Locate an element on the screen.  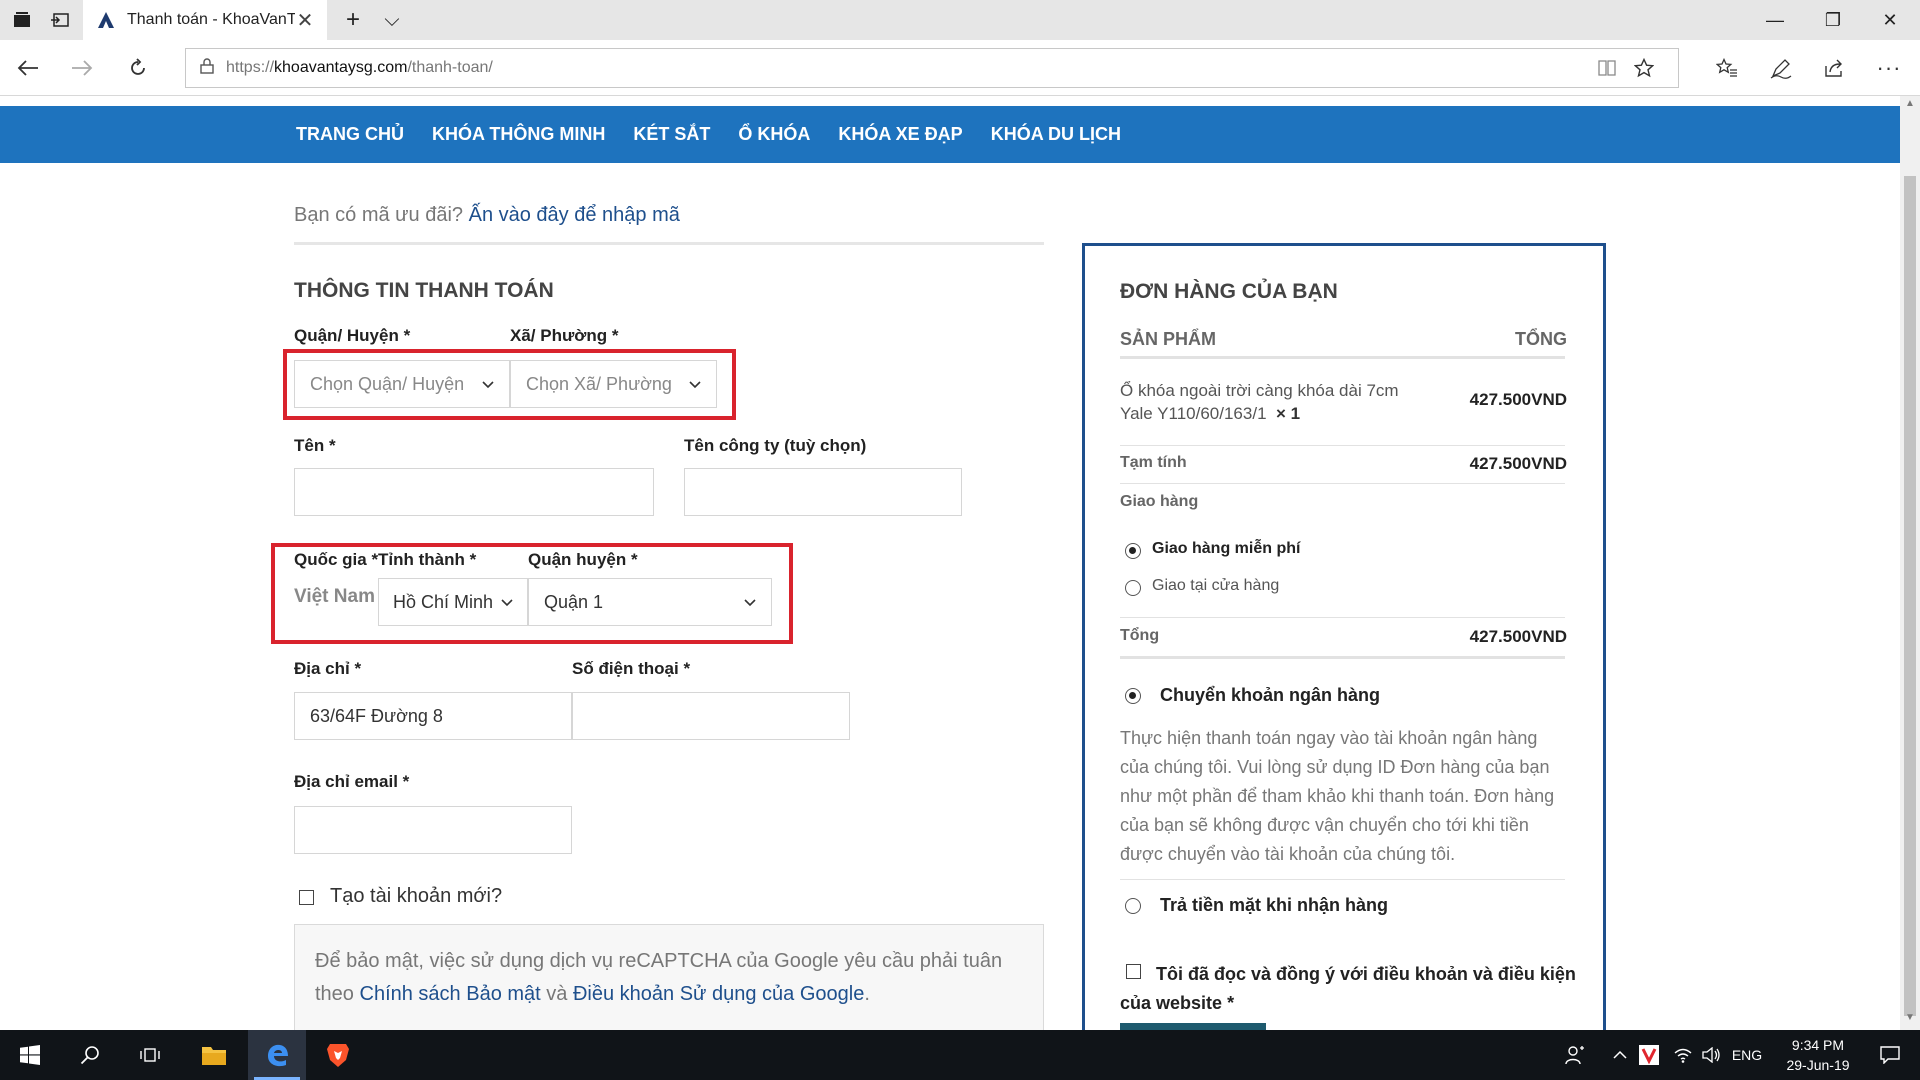
reading-view-icon is located at coordinates (1607, 68).